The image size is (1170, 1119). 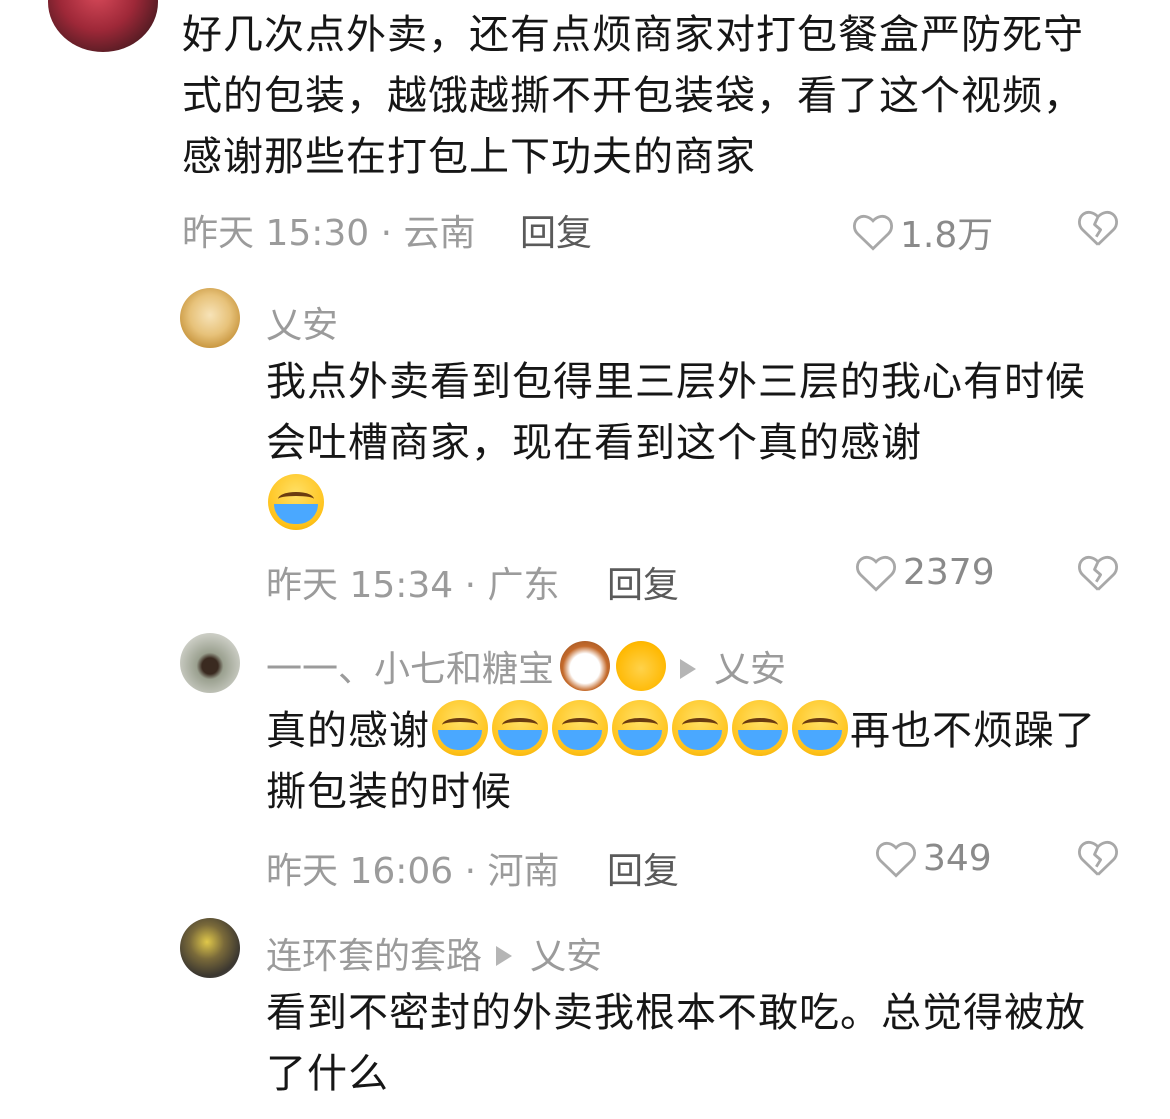 What do you see at coordinates (957, 858) in the screenshot?
I see `like-count: 349` at bounding box center [957, 858].